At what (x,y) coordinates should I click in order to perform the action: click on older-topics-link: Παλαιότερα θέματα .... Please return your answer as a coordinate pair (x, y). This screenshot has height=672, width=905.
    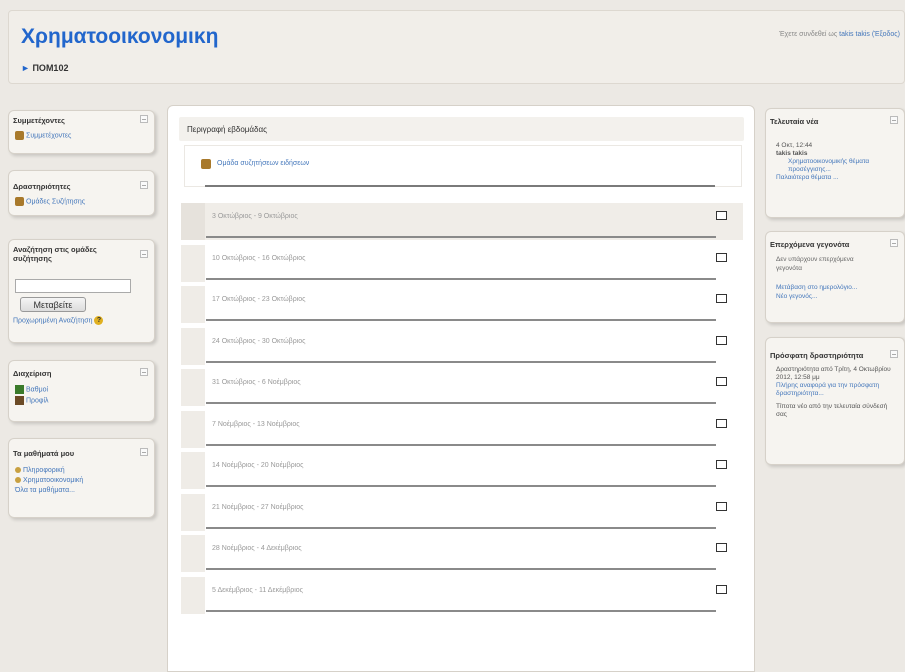
    Looking at the image, I should click on (831, 178).